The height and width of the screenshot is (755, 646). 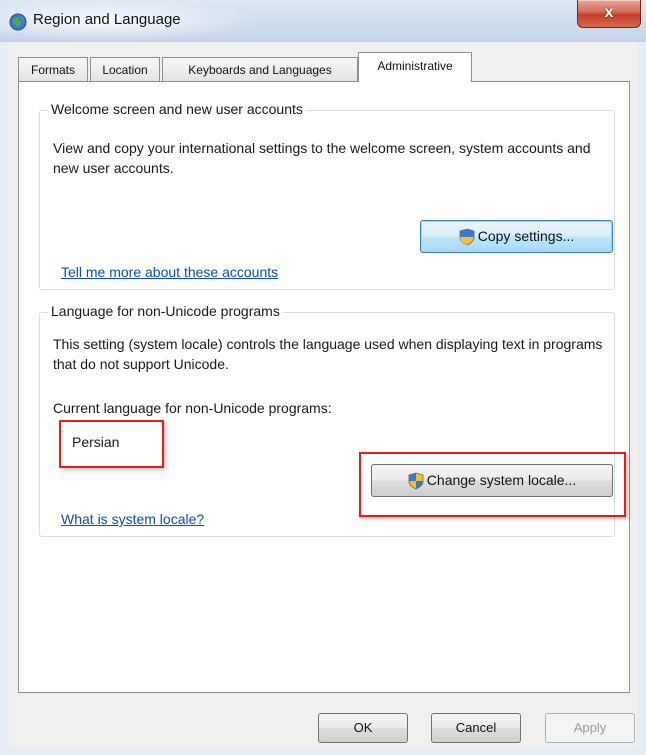 What do you see at coordinates (165, 311) in the screenshot?
I see `non-unicode-group-title: Language for non-Unicode programs` at bounding box center [165, 311].